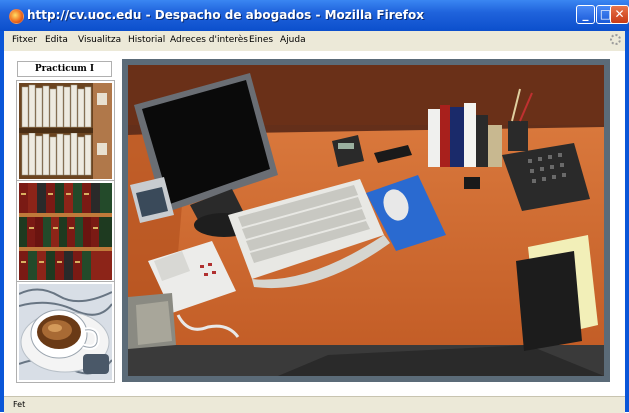 The width and height of the screenshot is (629, 413). Describe the element at coordinates (24, 40) in the screenshot. I see `menu-item-fitxer: Fitxer` at that location.